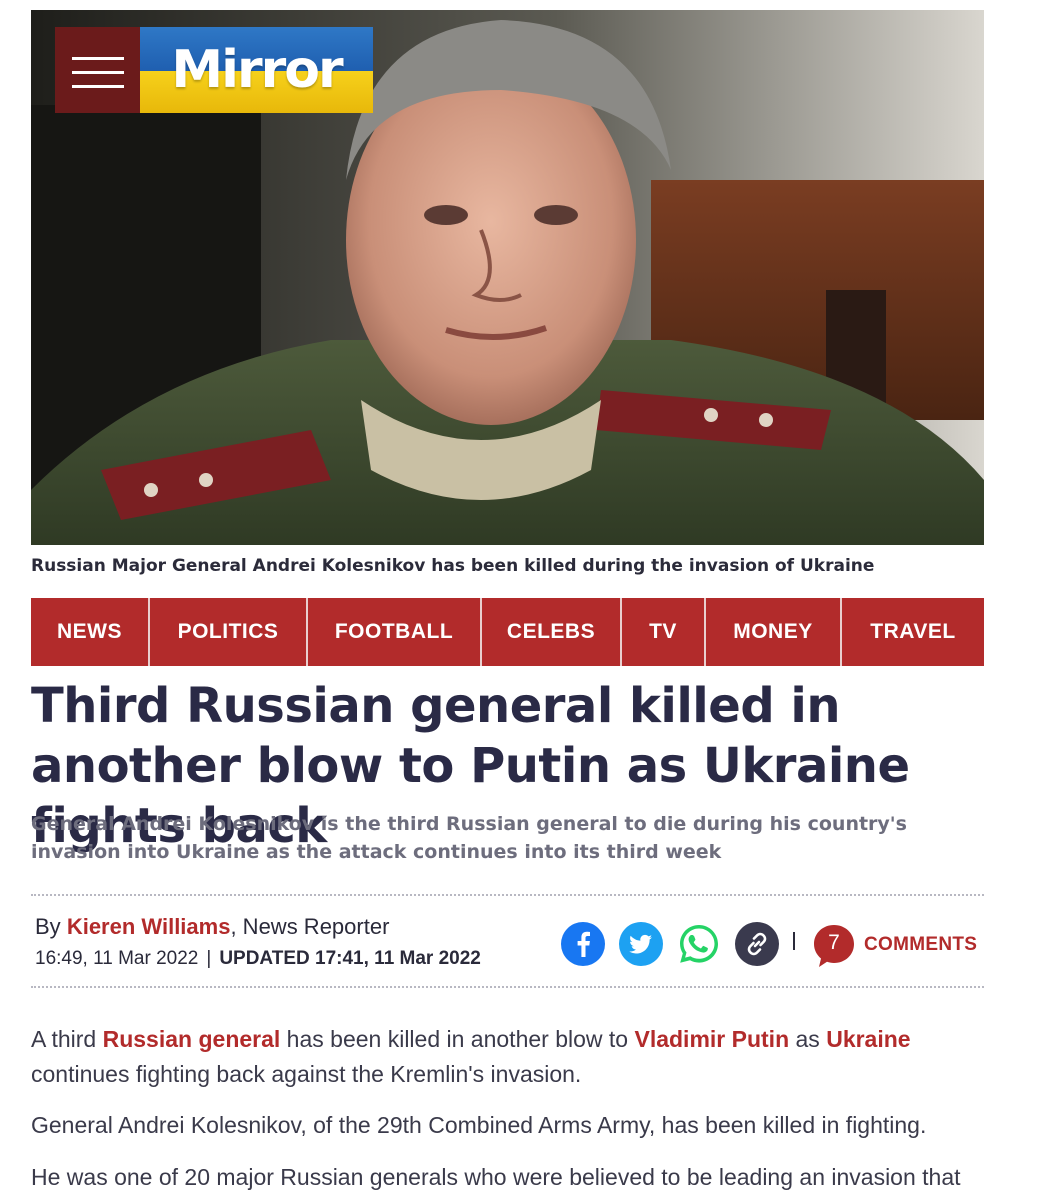  Describe the element at coordinates (808, 1039) in the screenshot. I see `paragraph-text: as` at that location.